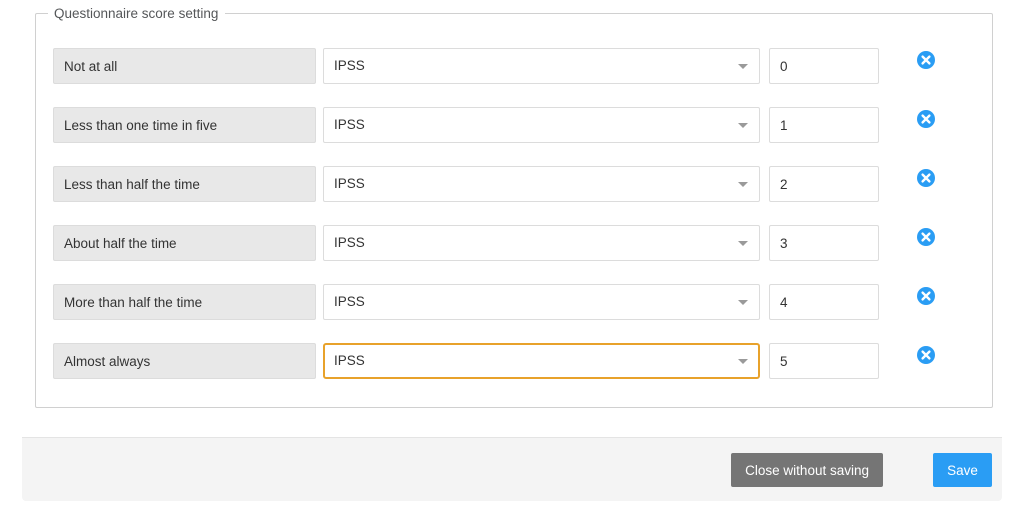  I want to click on close-without-saving-button: Close without saving, so click(807, 470).